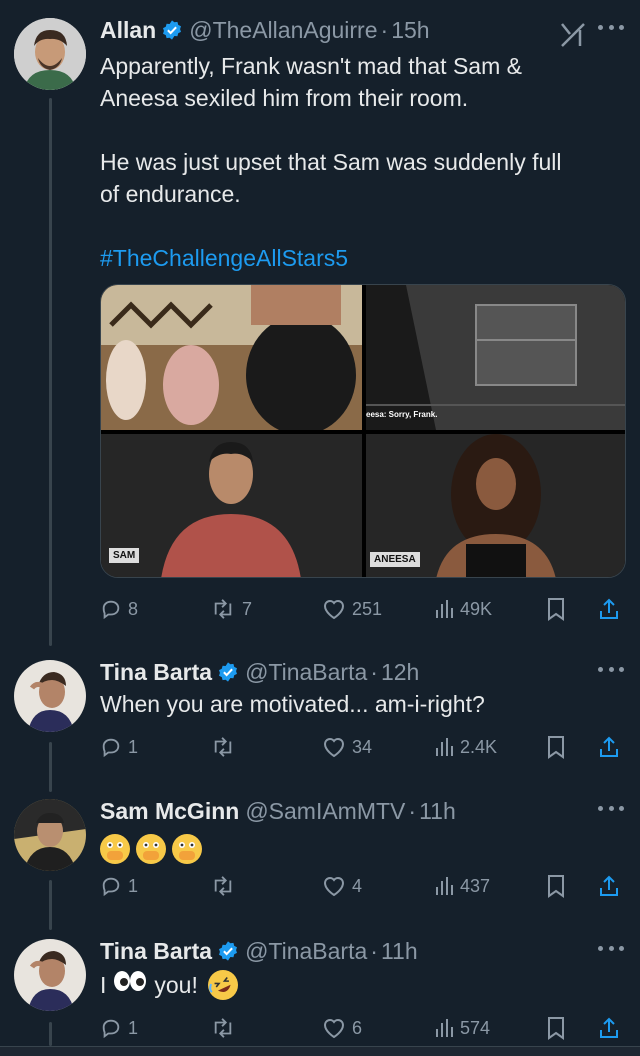 The height and width of the screenshot is (1056, 640). What do you see at coordinates (231, 505) in the screenshot?
I see `media-image-3: SAM` at bounding box center [231, 505].